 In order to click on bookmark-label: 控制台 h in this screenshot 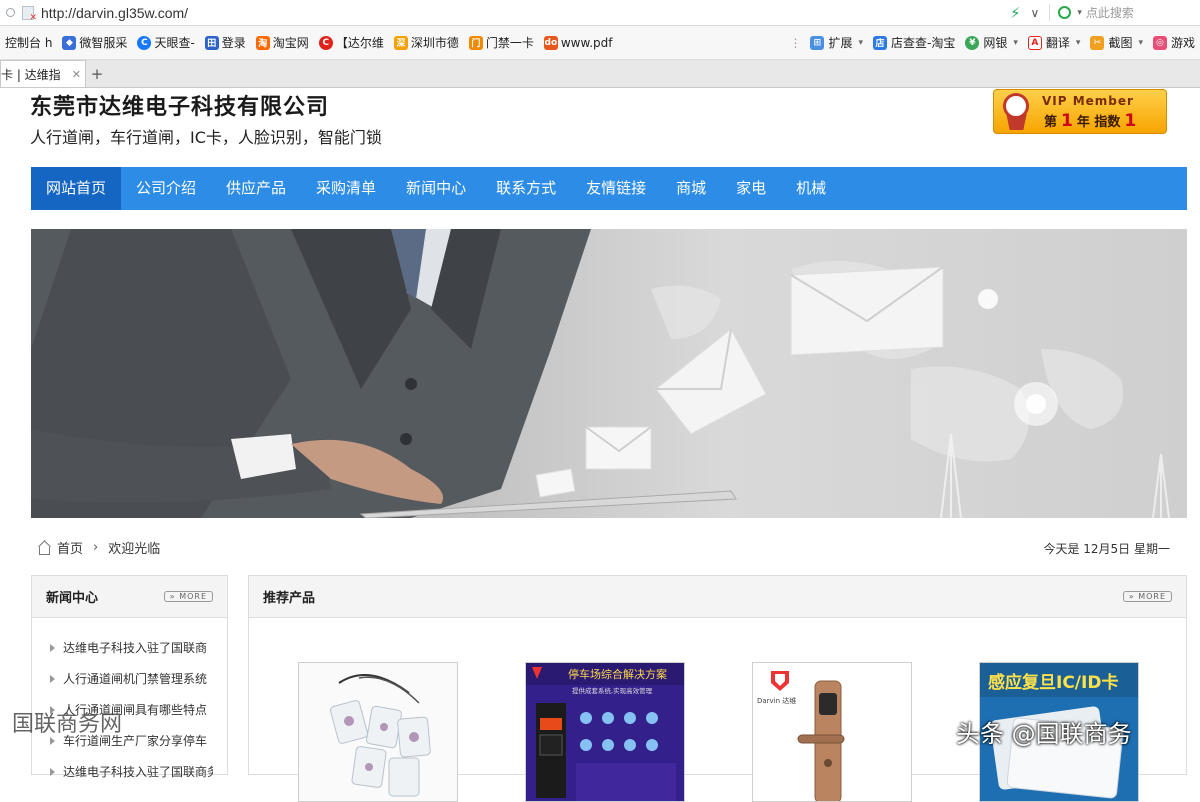, I will do `click(29, 43)`.